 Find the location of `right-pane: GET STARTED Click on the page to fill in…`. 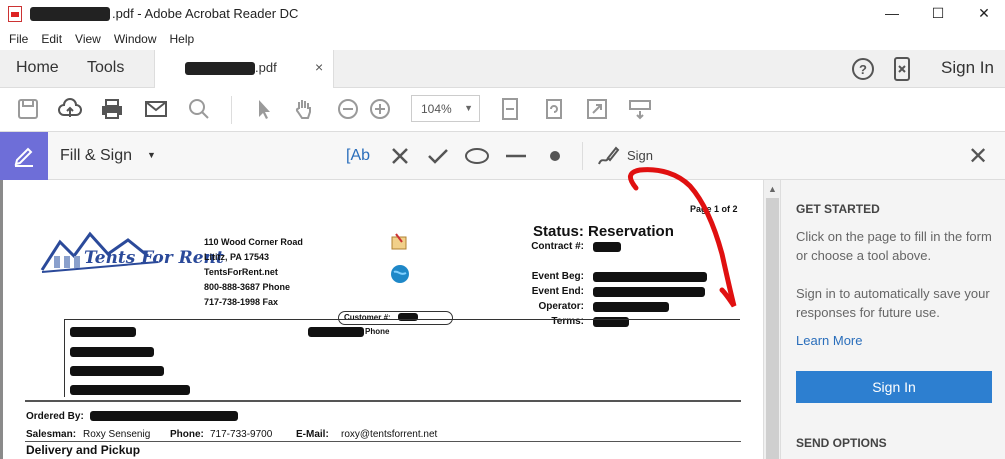

right-pane: GET STARTED Click on the page to fill in… is located at coordinates (892, 319).